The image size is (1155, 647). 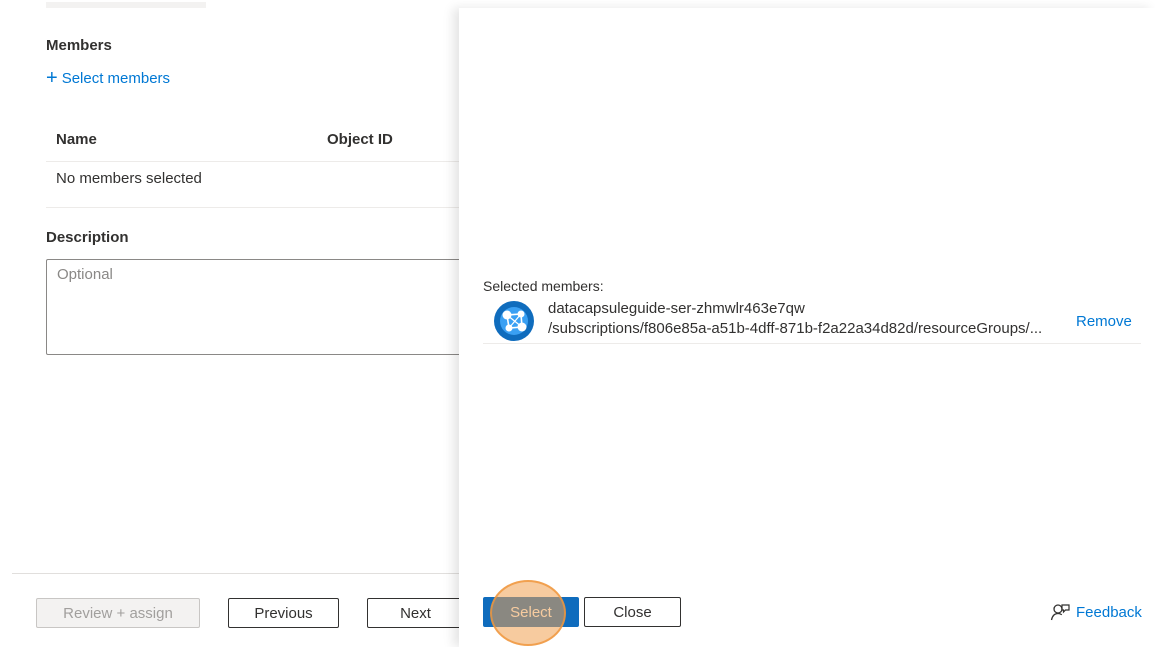 I want to click on faded-previous-content, so click(x=126, y=5).